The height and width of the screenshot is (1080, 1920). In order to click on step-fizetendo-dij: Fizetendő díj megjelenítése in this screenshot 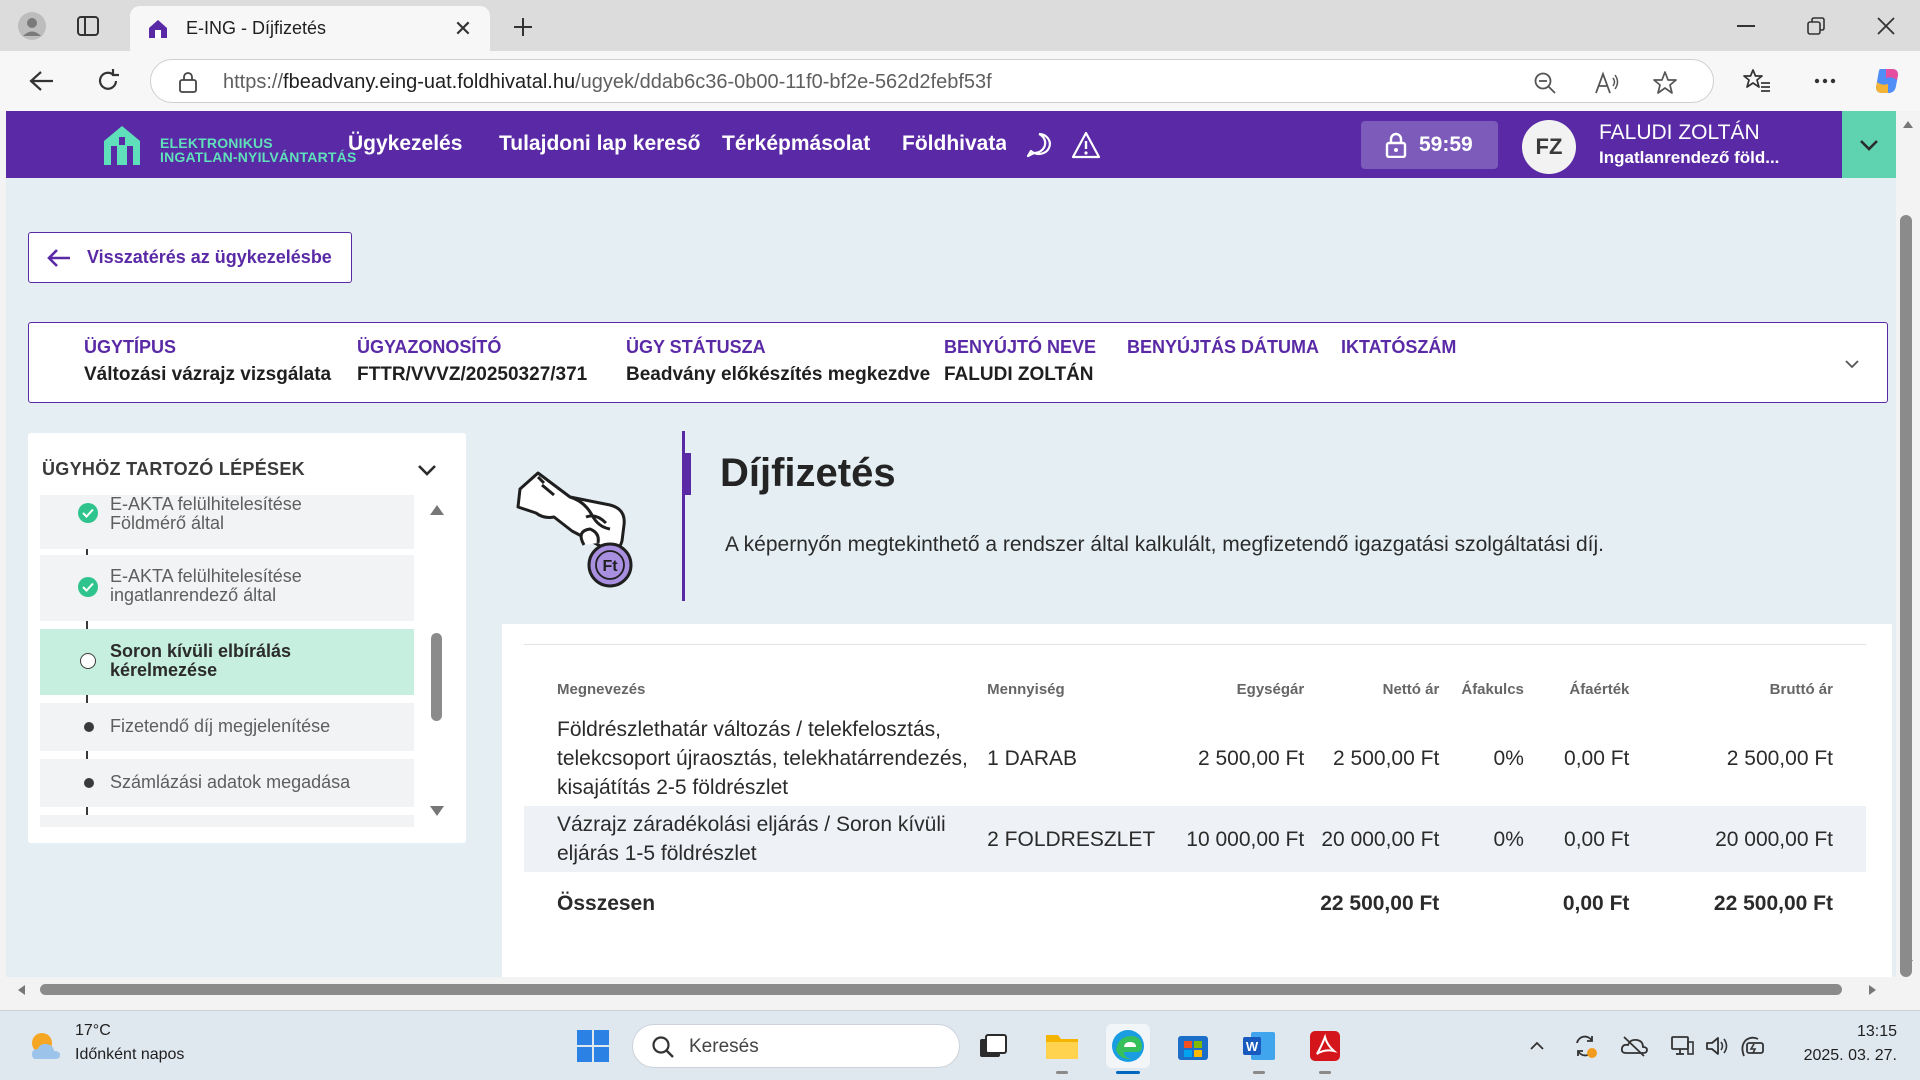, I will do `click(227, 727)`.